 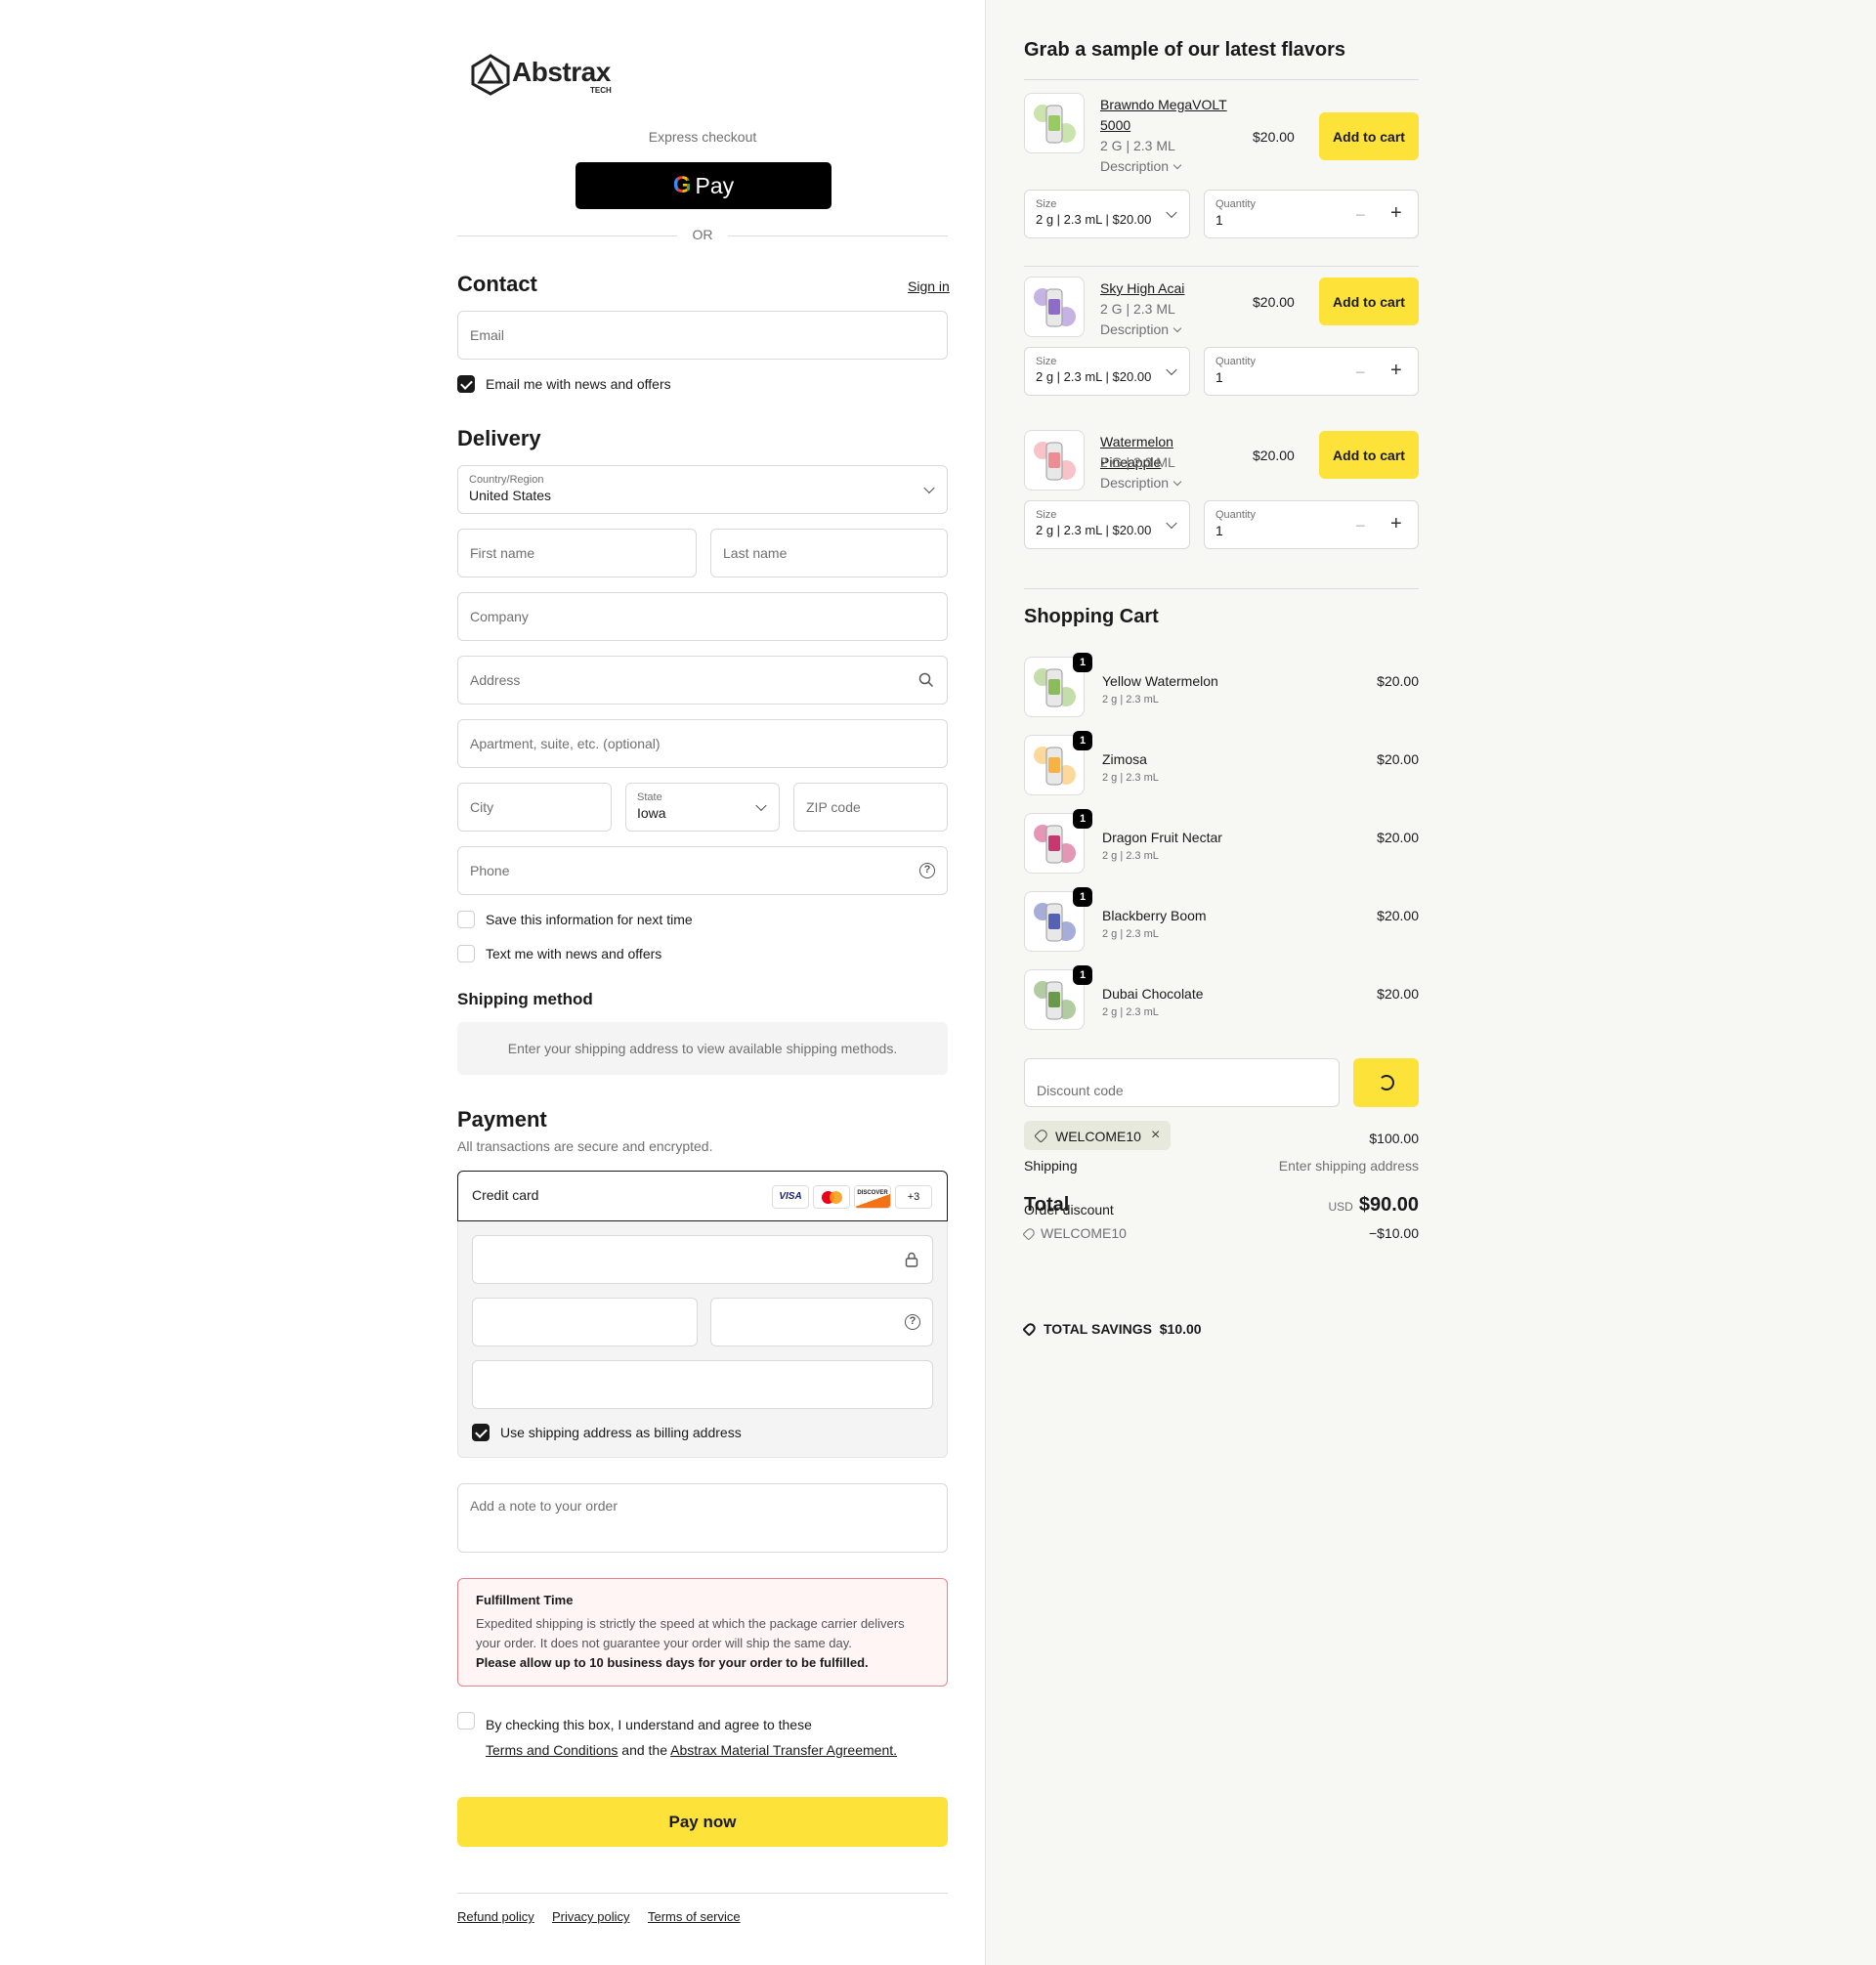 I want to click on upsell-product-name: Brawndo MegaVOLT 5000, so click(x=1168, y=116).